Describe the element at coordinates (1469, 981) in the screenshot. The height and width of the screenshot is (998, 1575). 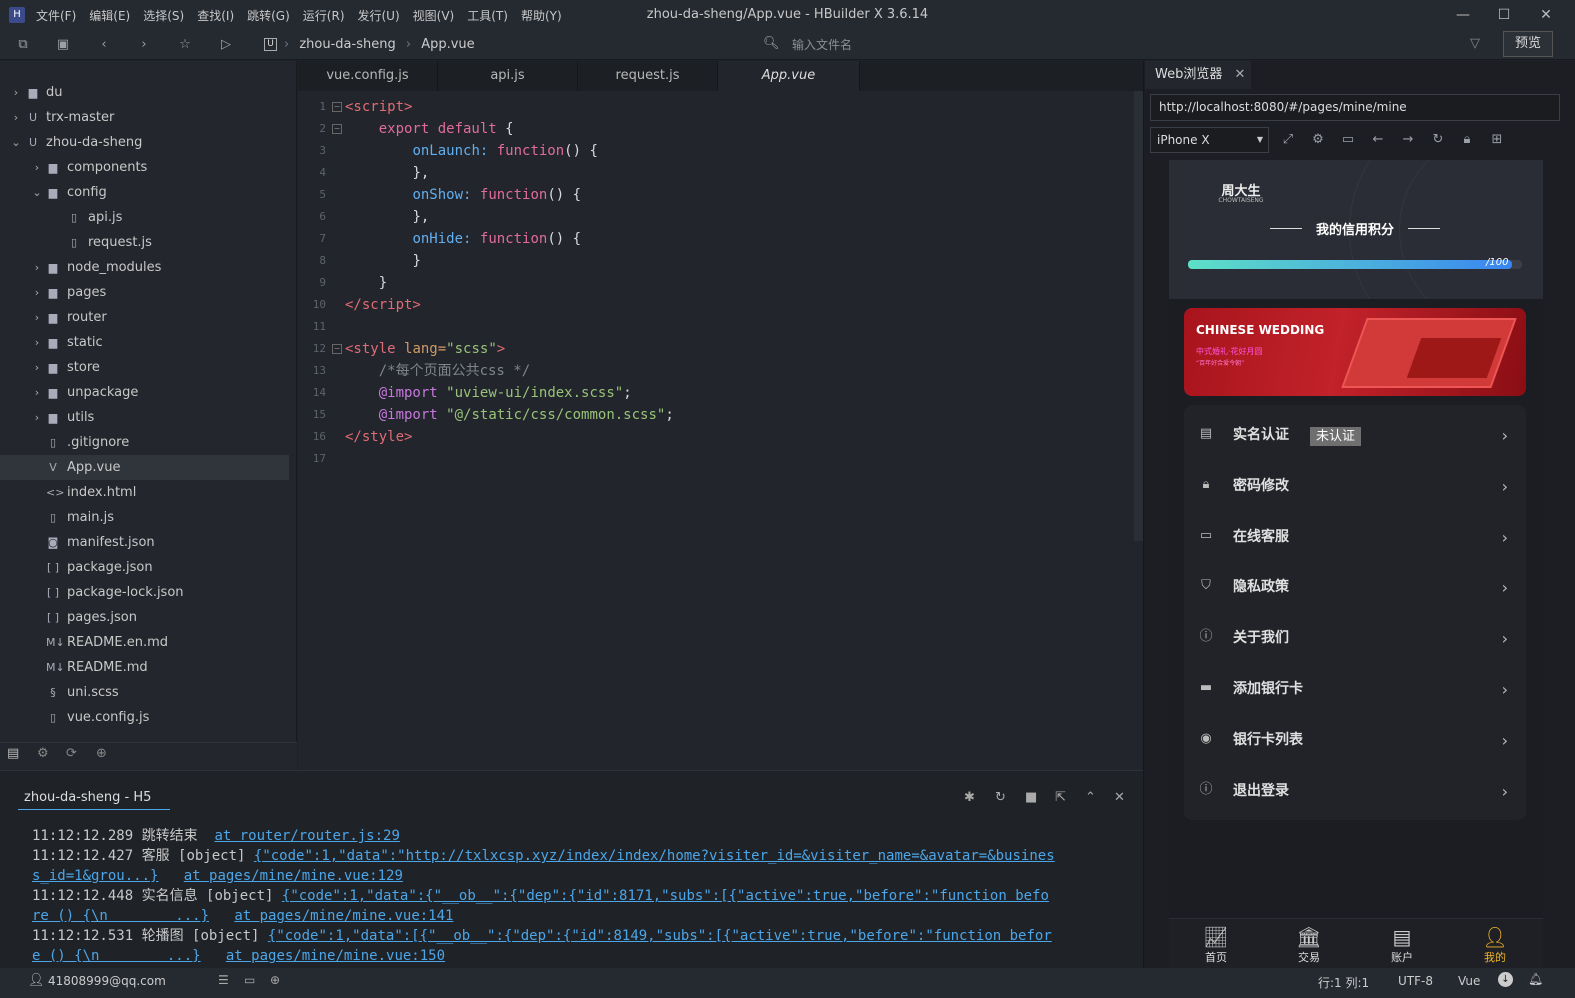
I see `language-mode: Vue` at that location.